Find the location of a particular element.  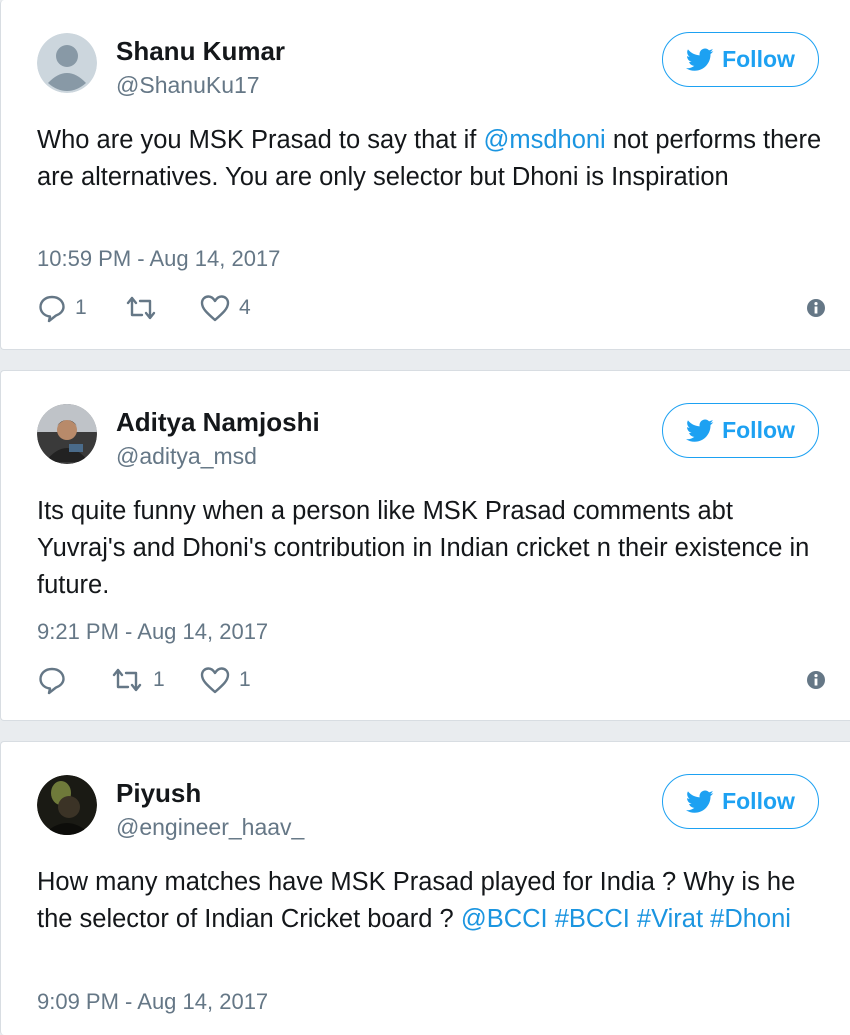

like-button: 1 is located at coordinates (225, 680).